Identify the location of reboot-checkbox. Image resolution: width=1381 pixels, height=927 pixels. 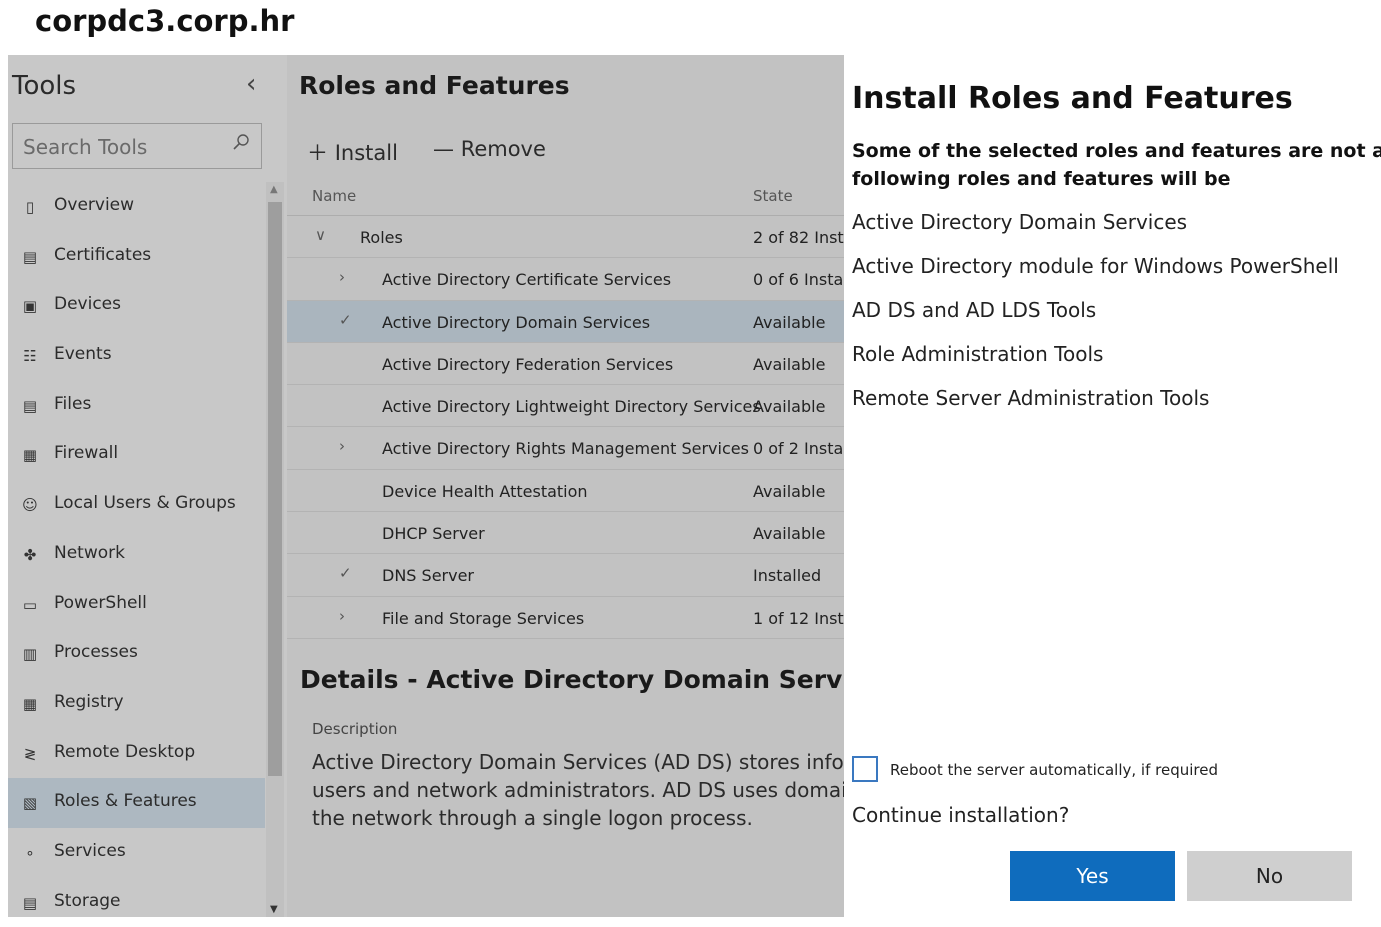
(865, 769).